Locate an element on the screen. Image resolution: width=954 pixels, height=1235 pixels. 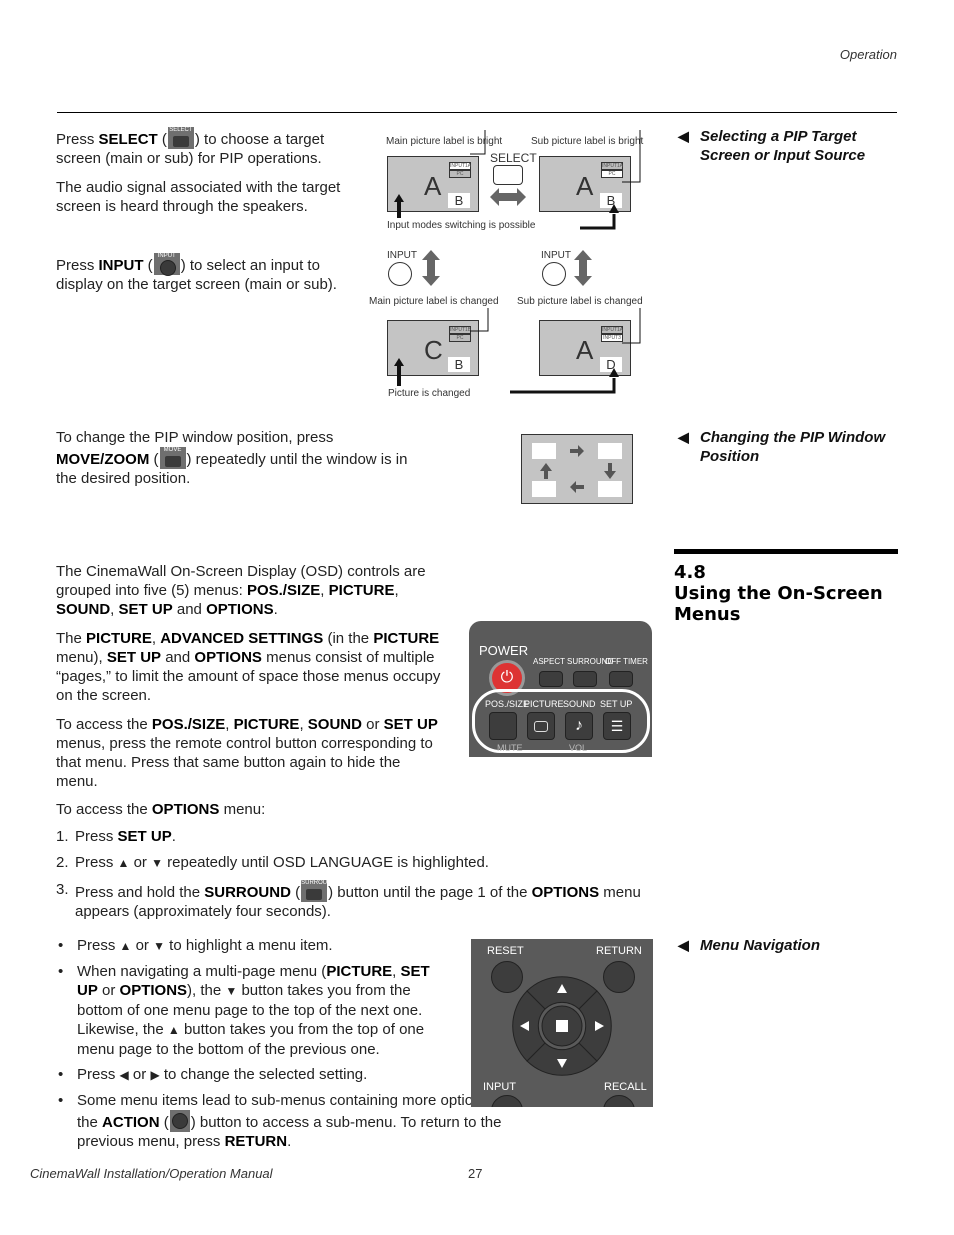
pip-position-diagram is located at coordinates (577, 469).